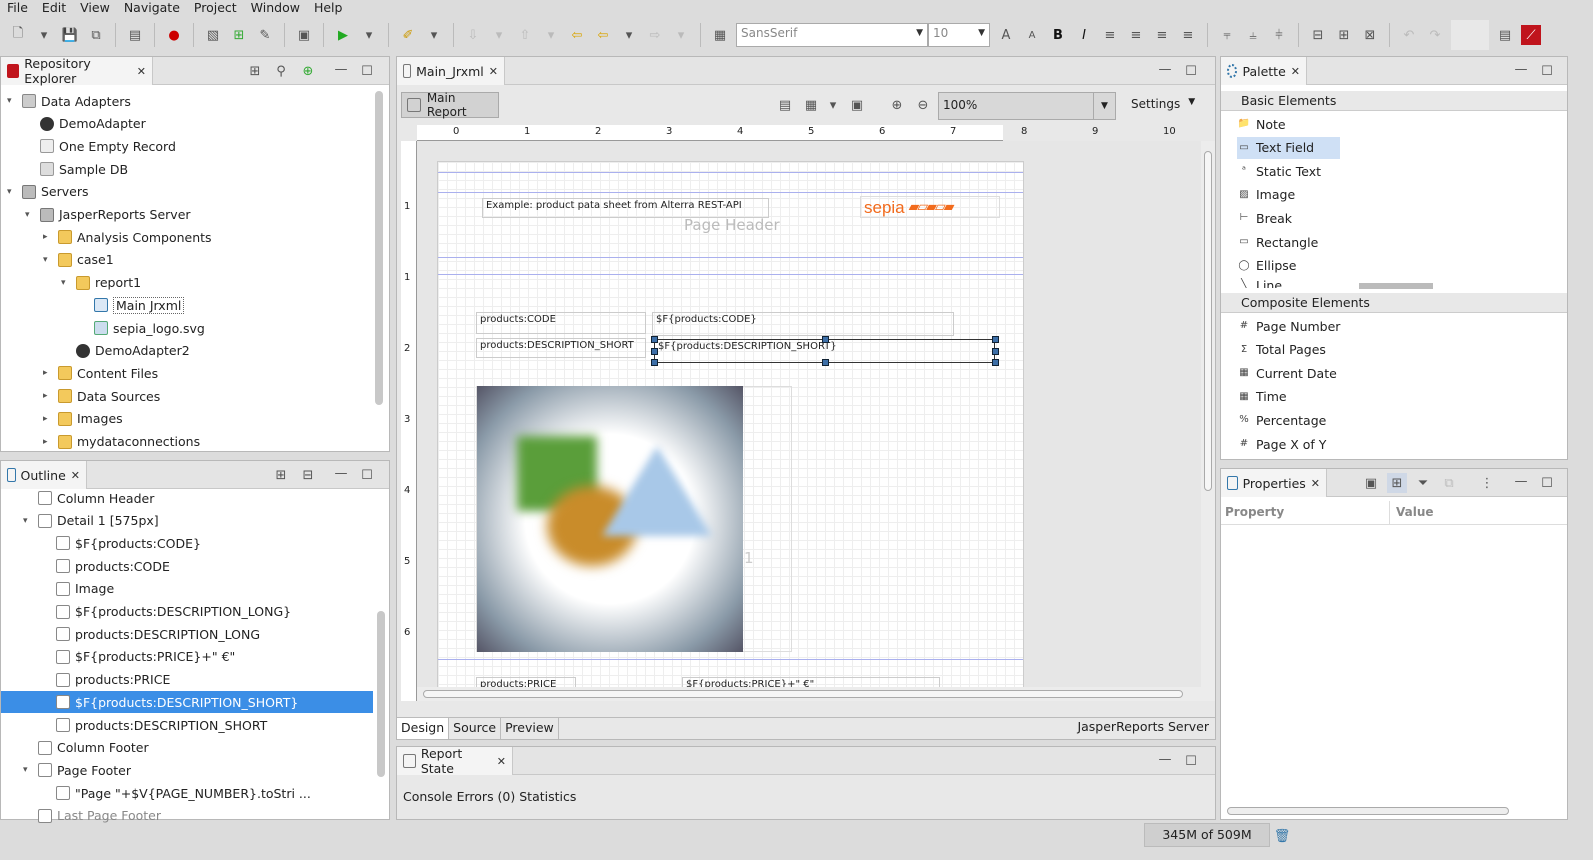  Describe the element at coordinates (1266, 195) in the screenshot. I see `palette-item-image: ▨ Image` at that location.